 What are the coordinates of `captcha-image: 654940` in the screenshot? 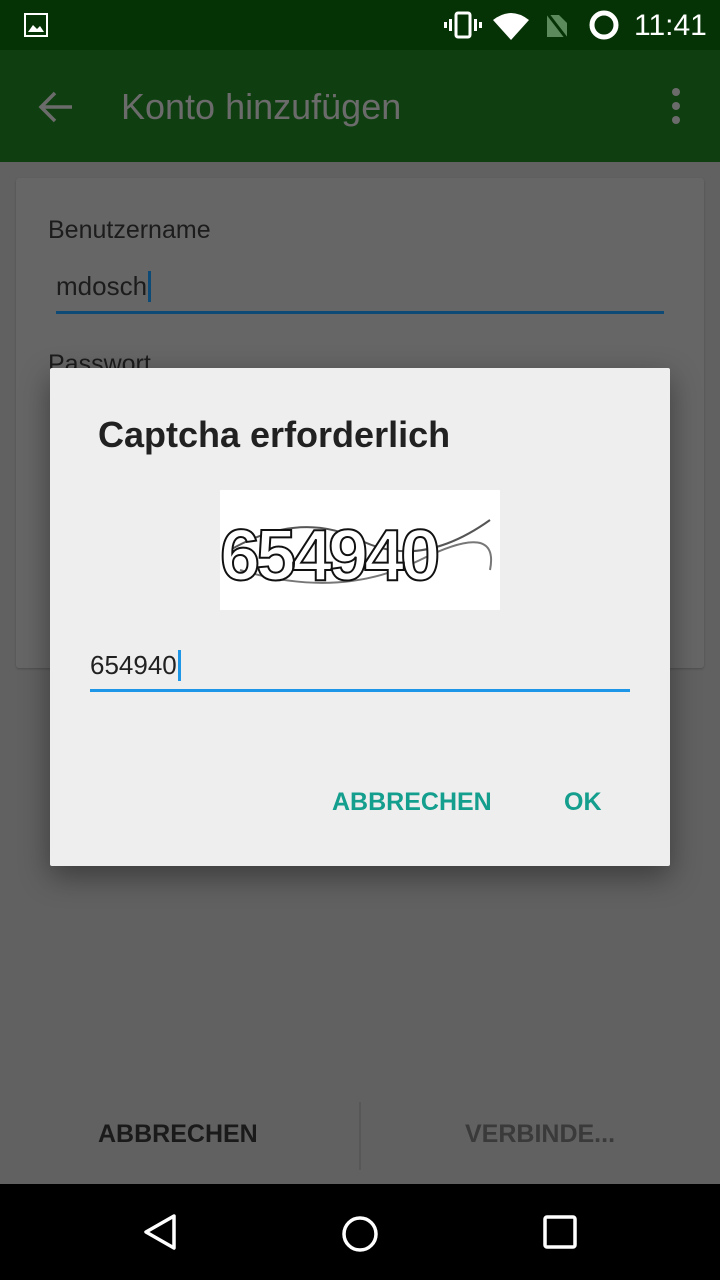 It's located at (360, 550).